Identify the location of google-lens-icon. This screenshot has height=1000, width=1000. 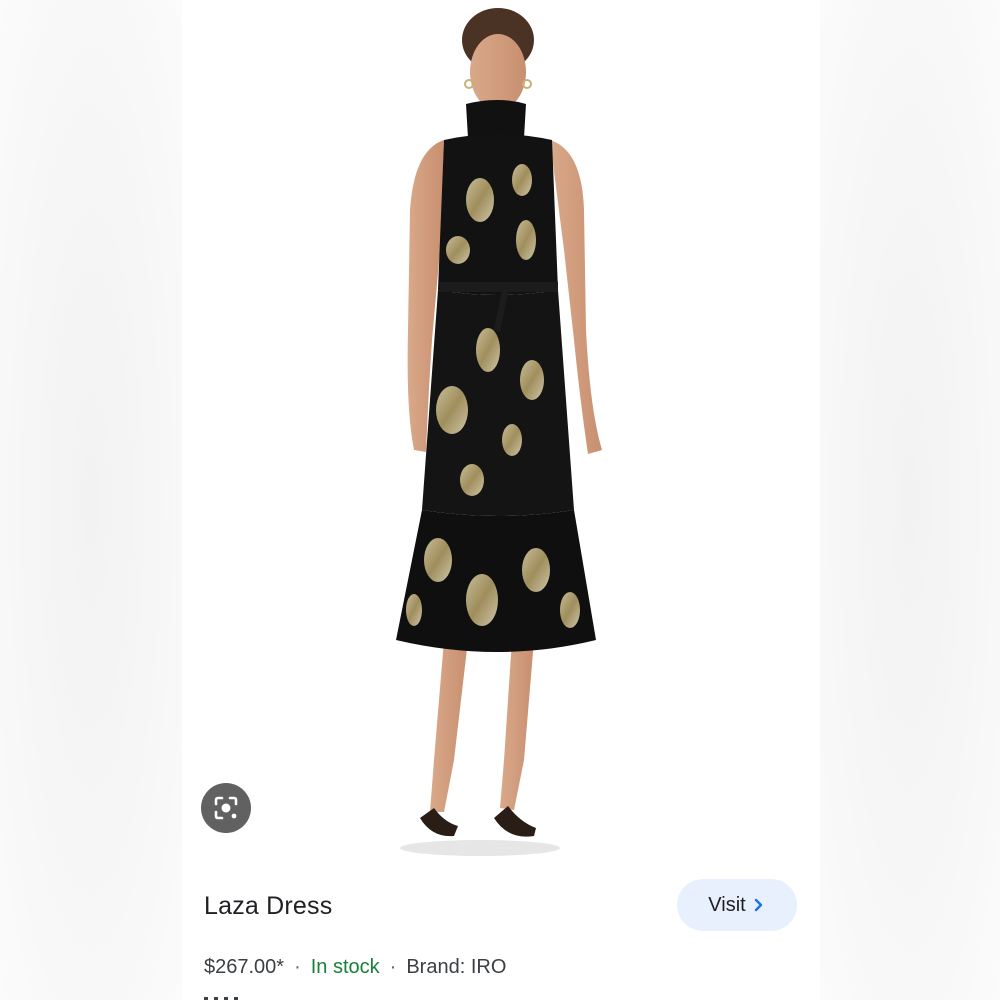
(226, 808).